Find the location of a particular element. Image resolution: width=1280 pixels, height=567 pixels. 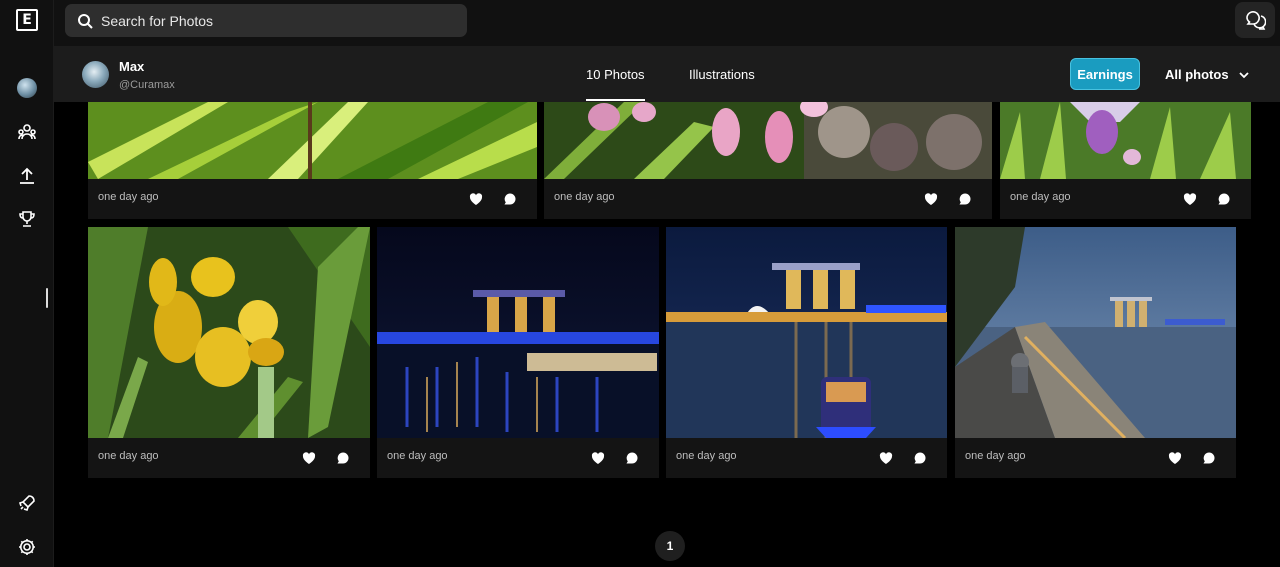

rocket-icon is located at coordinates (27, 503).